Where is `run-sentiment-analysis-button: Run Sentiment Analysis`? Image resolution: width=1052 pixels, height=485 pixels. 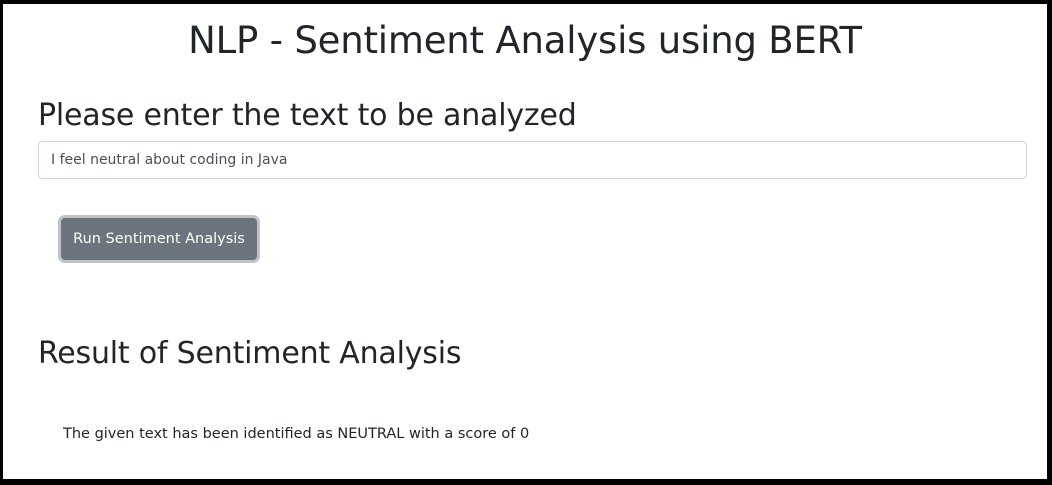 run-sentiment-analysis-button: Run Sentiment Analysis is located at coordinates (159, 239).